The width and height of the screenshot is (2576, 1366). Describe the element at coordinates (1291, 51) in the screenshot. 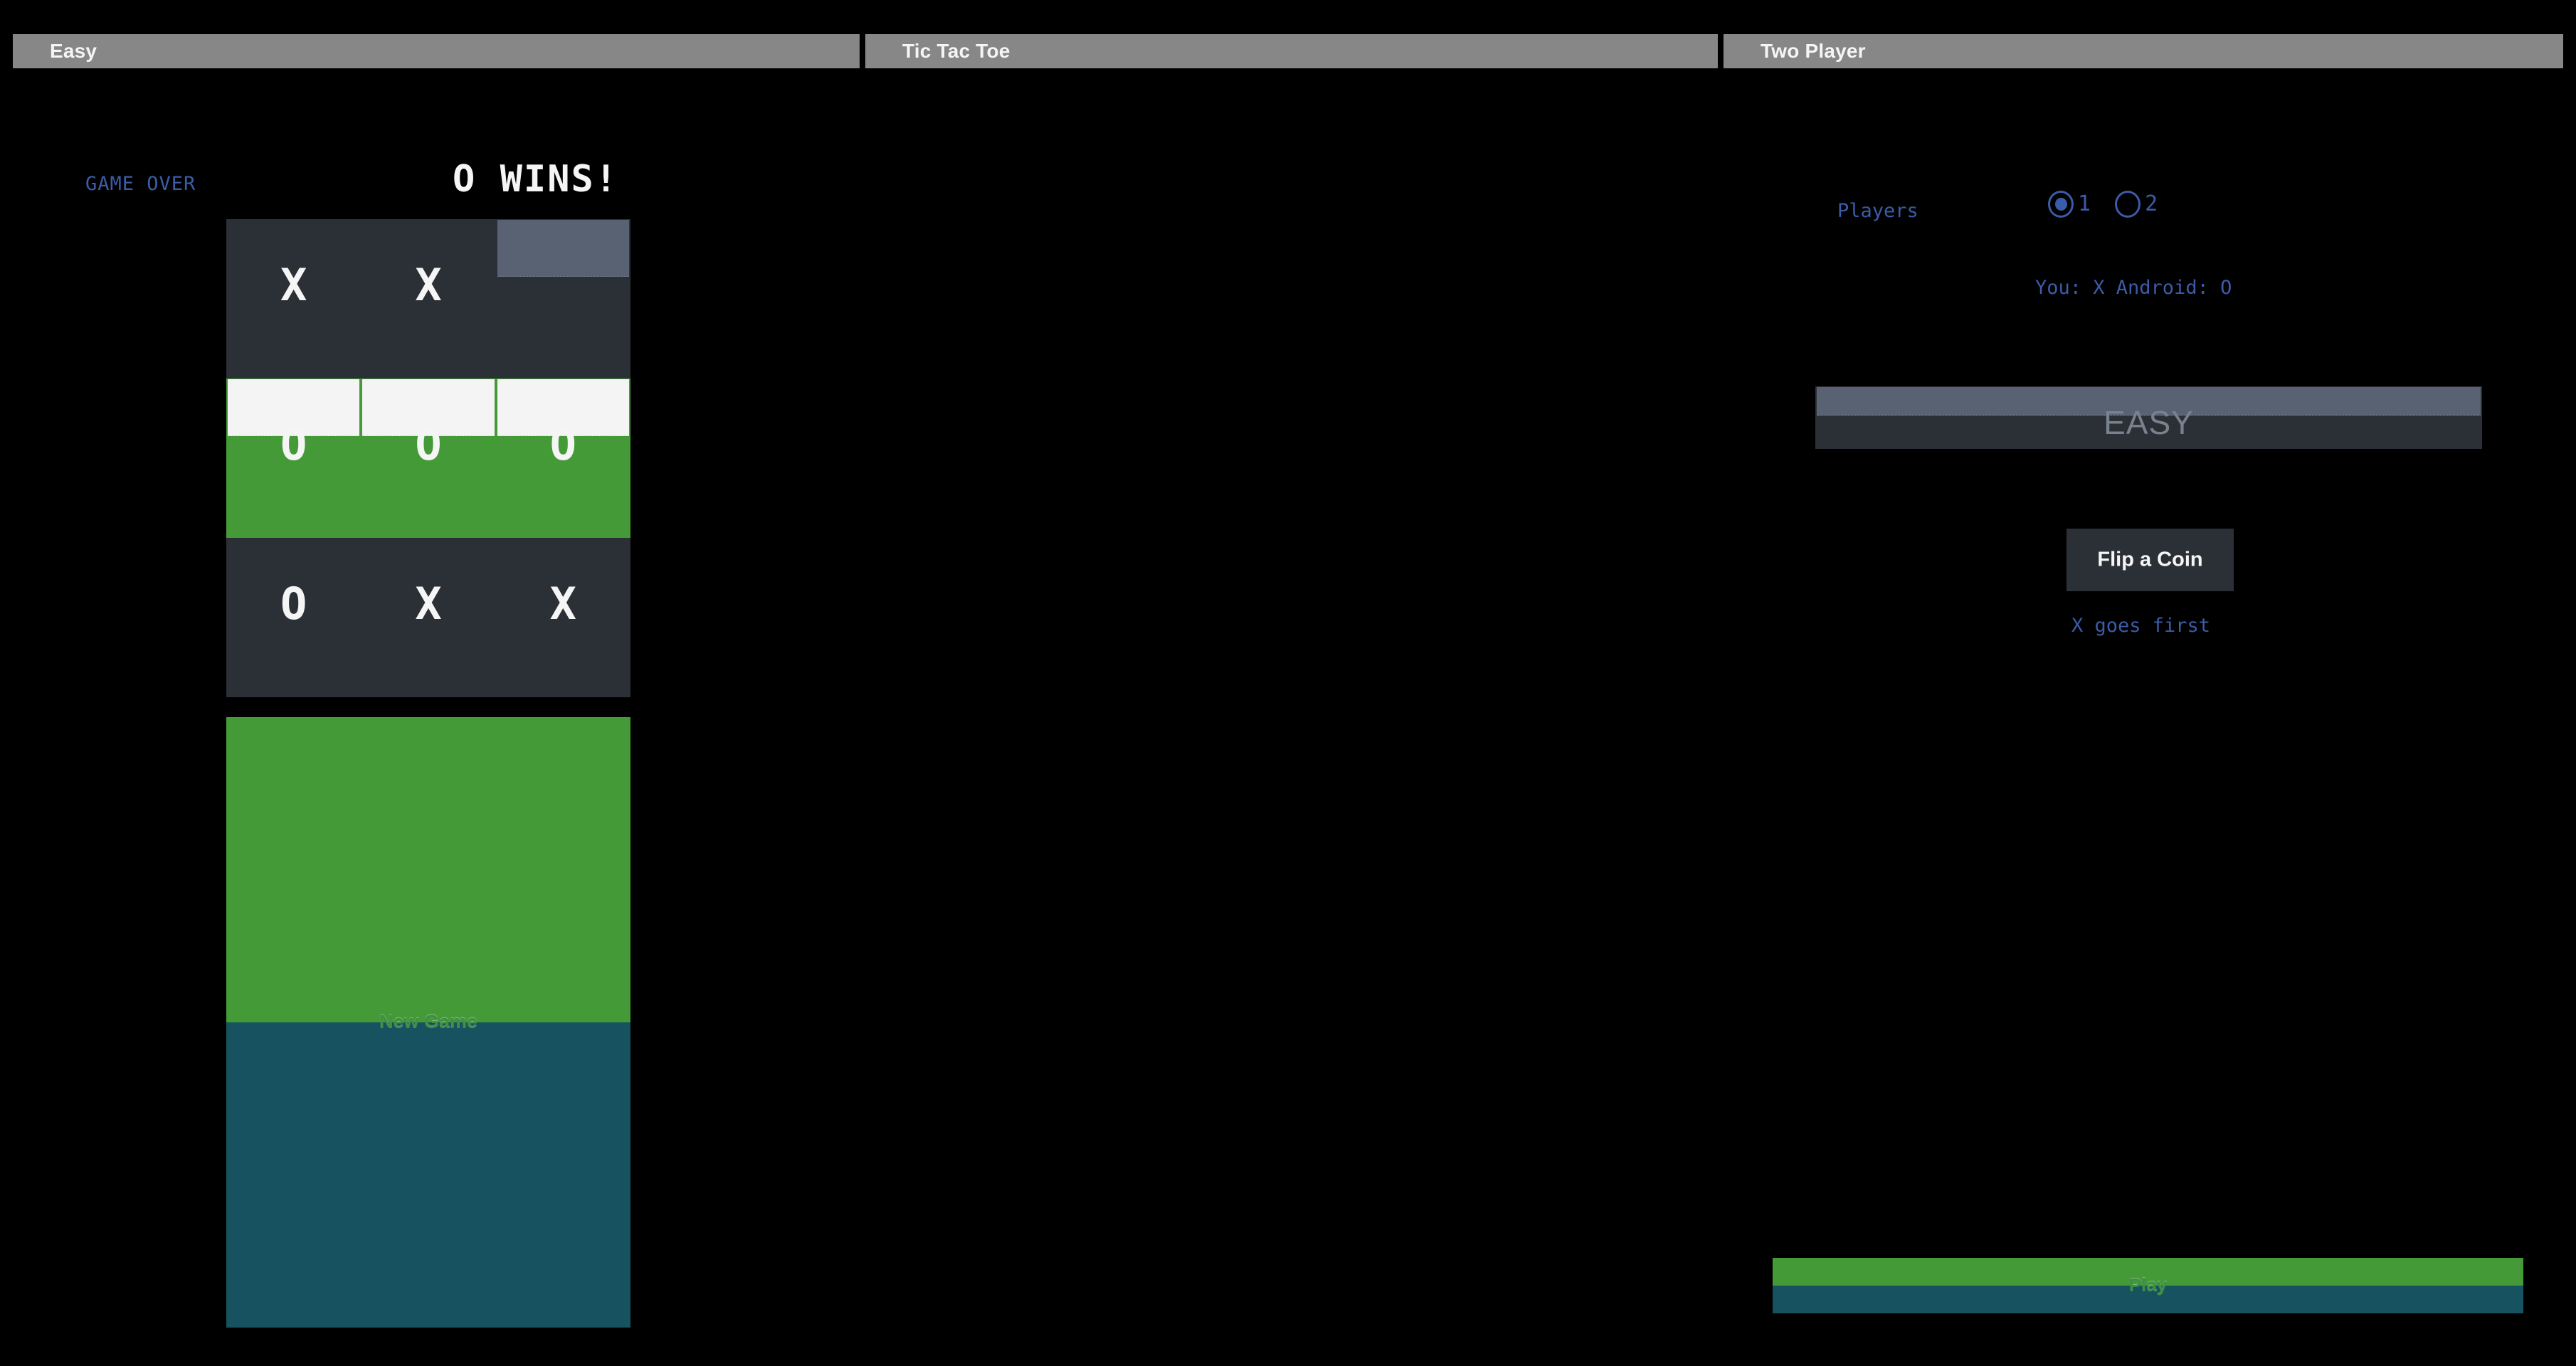

I see `window-titlebar-tictactoe: Tic Tac Toe` at that location.